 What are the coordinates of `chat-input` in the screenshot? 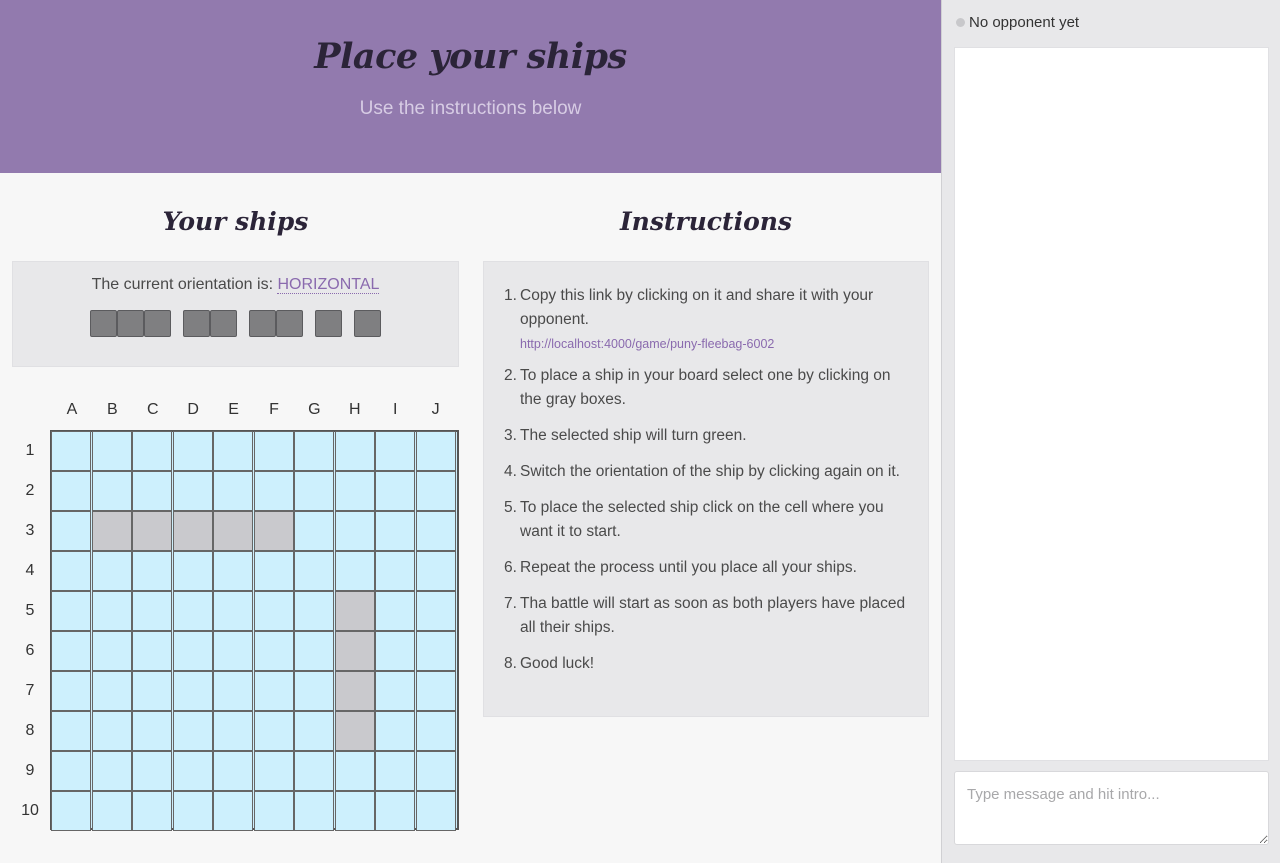 It's located at (1111, 808).